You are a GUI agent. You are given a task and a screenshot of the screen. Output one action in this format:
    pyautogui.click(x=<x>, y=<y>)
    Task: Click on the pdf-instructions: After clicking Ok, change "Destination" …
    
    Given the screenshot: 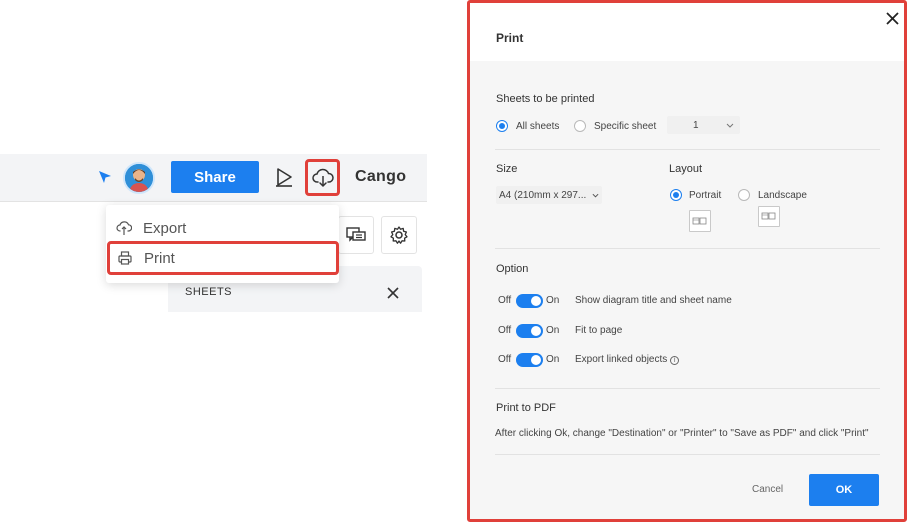 What is the action you would take?
    pyautogui.click(x=682, y=433)
    